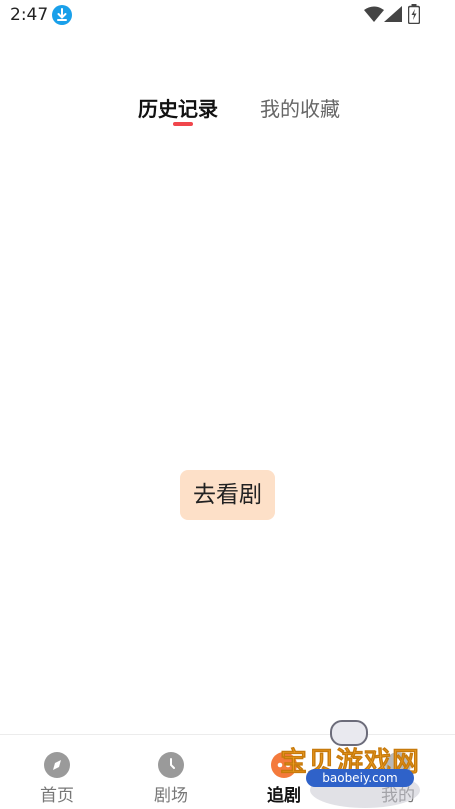  Describe the element at coordinates (393, 14) in the screenshot. I see `signal-icon` at that location.